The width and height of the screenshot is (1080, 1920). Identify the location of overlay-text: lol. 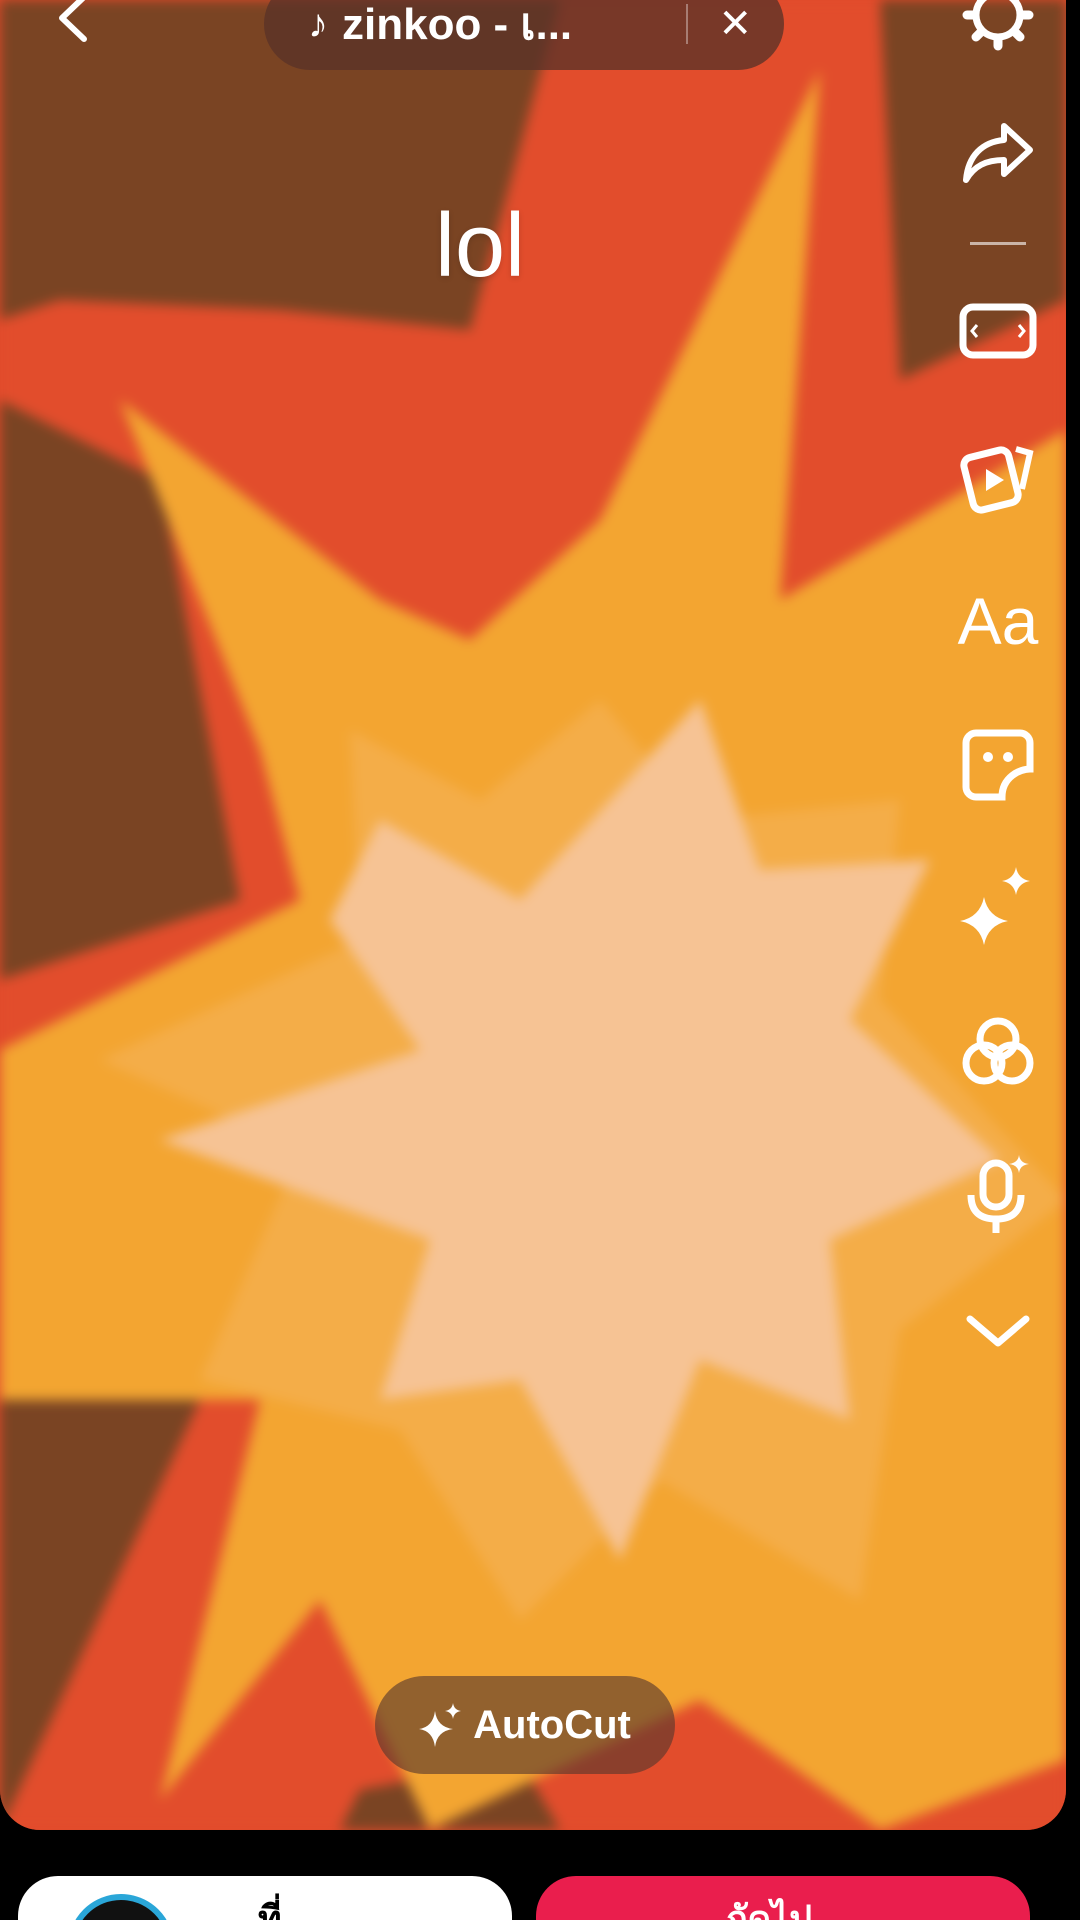
(480, 246).